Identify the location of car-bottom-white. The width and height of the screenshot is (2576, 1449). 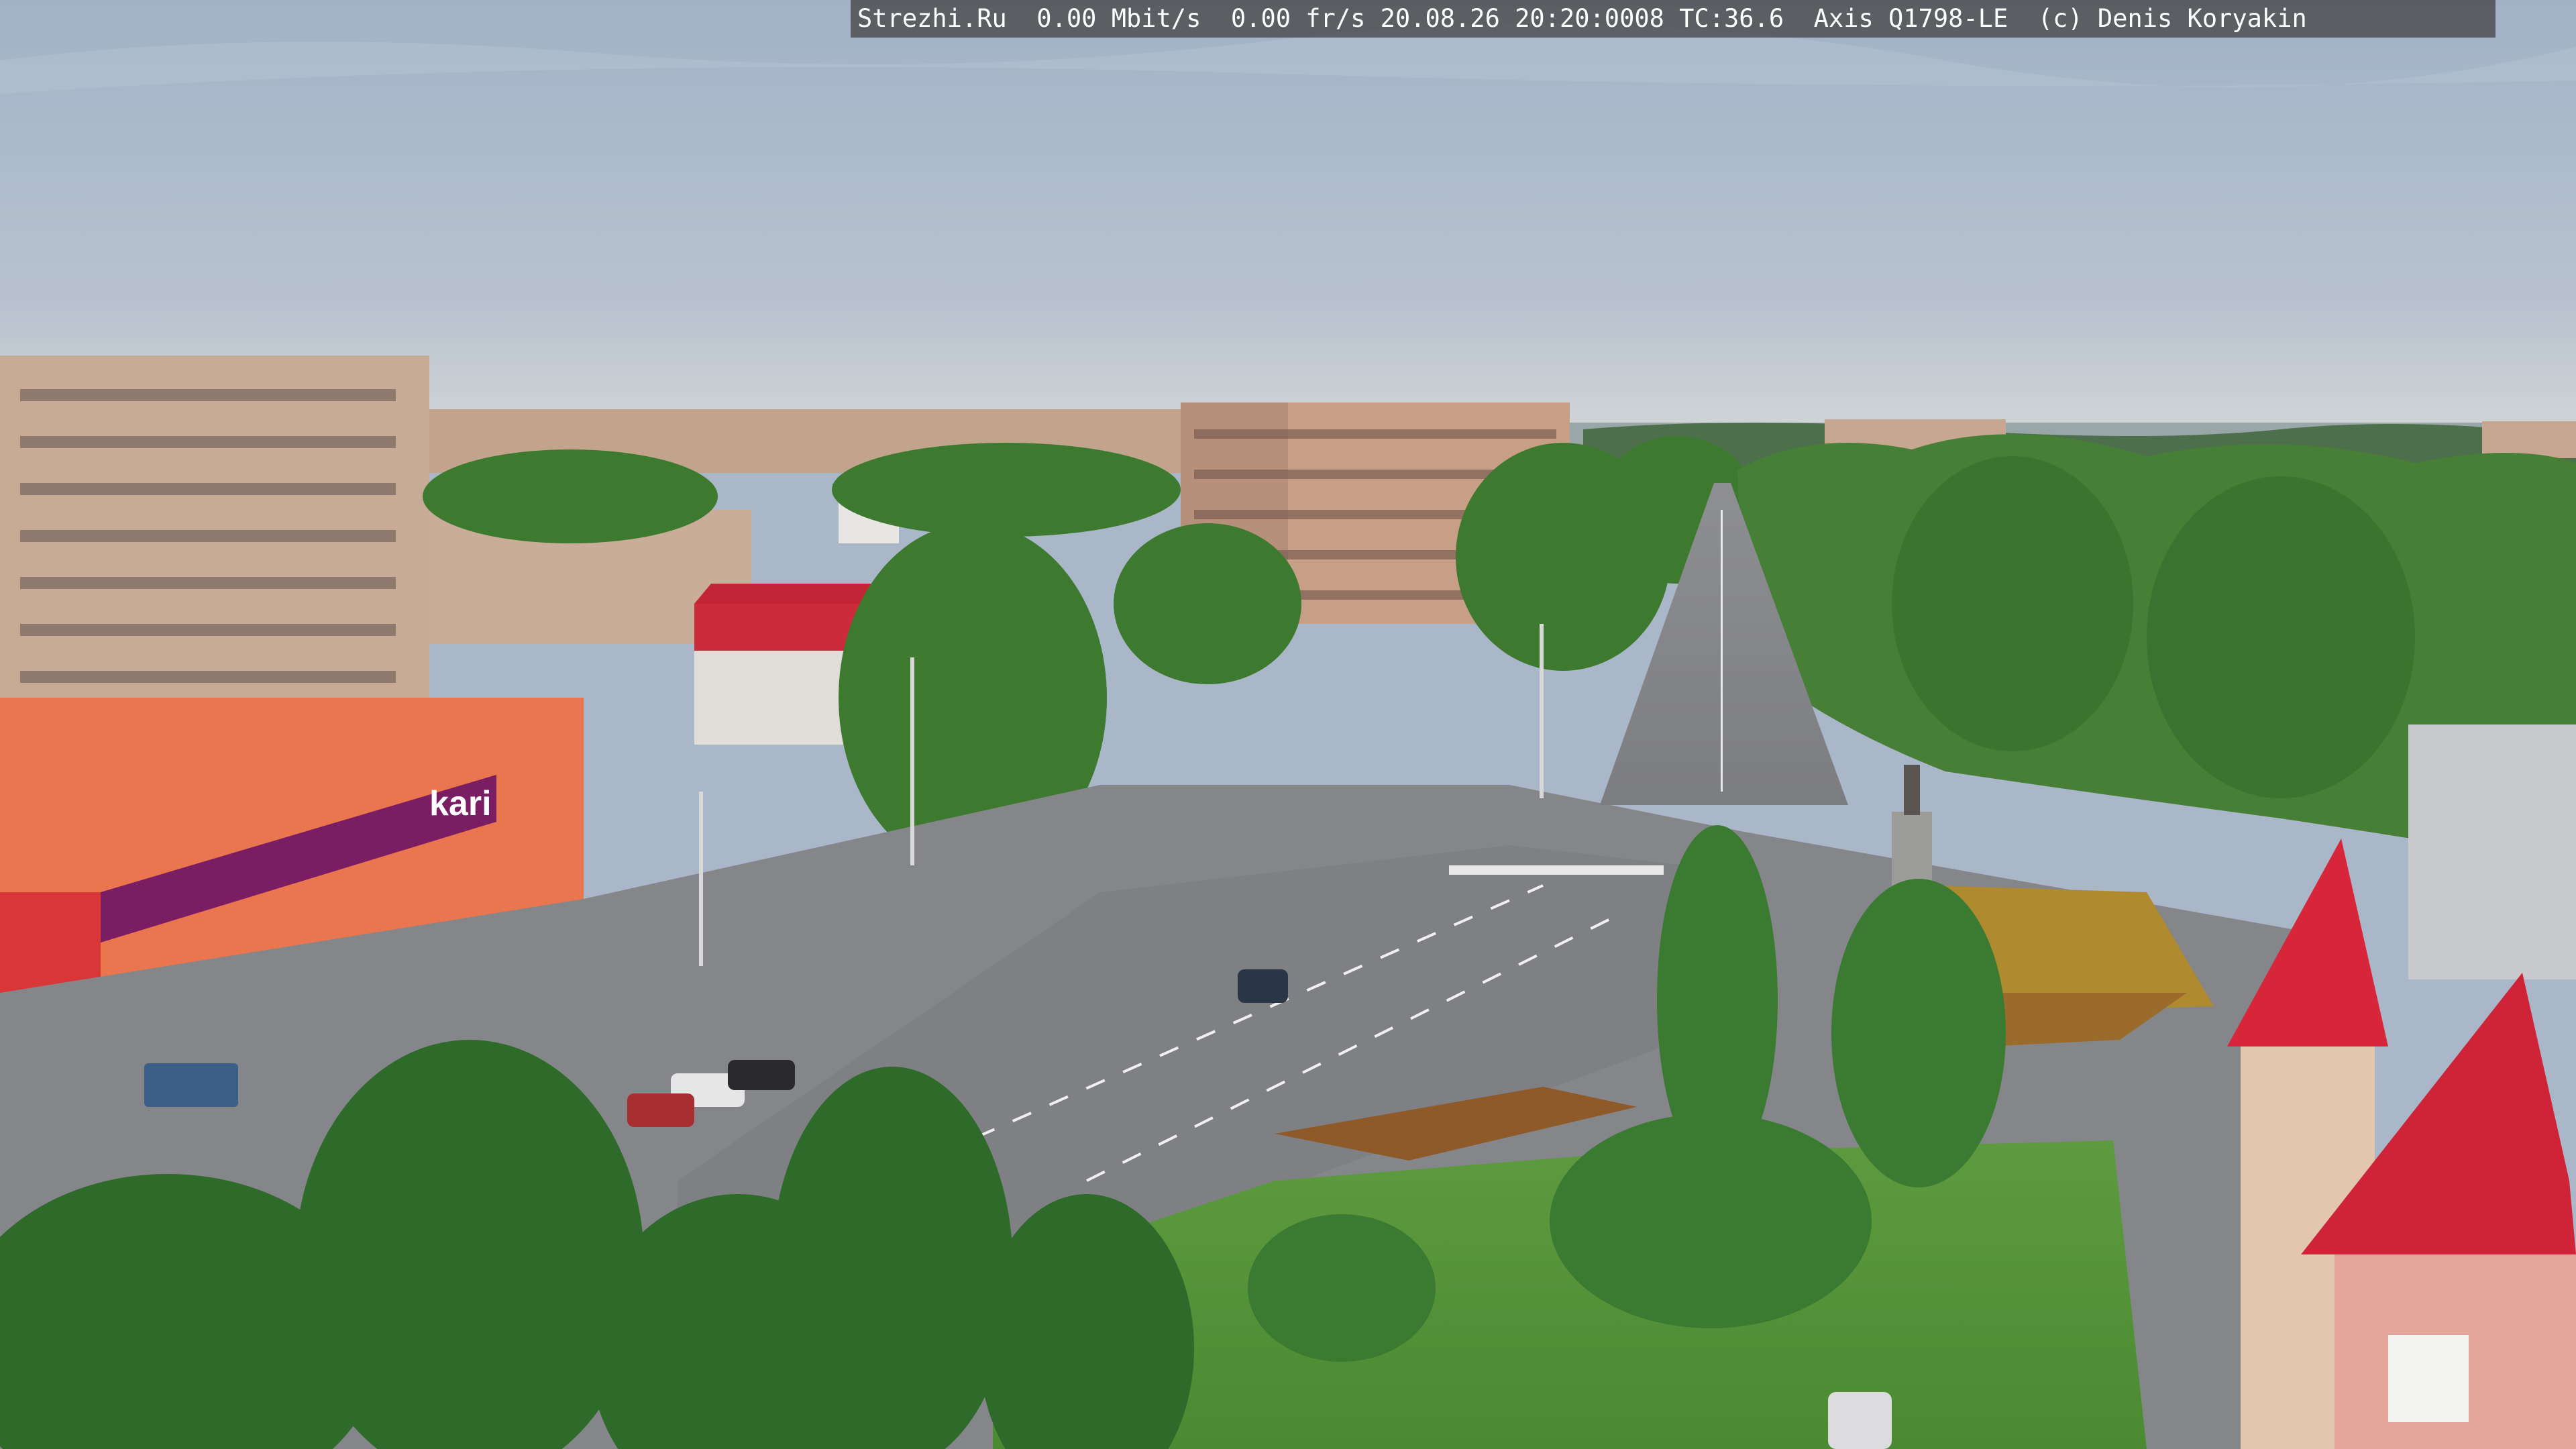
(1860, 1420).